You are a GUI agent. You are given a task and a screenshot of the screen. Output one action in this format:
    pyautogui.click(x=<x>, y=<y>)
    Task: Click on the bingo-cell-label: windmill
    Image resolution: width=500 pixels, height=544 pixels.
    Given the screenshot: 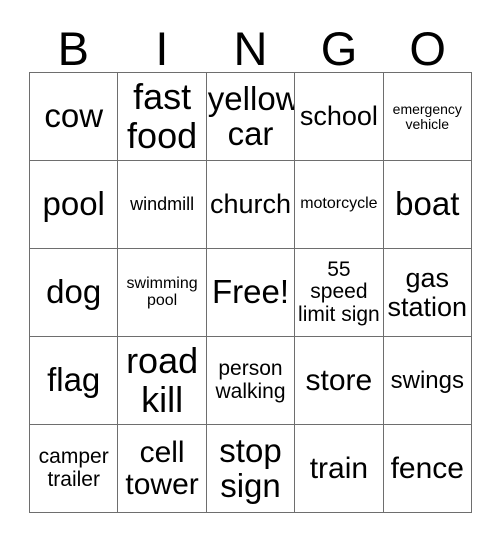 What is the action you would take?
    pyautogui.click(x=162, y=203)
    